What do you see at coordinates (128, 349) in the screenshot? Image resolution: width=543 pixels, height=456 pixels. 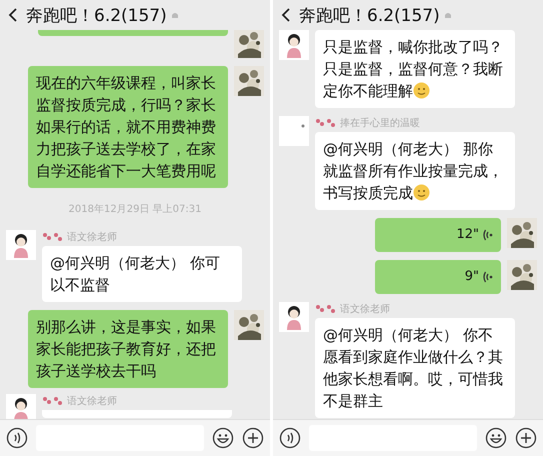 I see `message-bubble: 别那么讲，这是事实，如果家长能把孩子教育好，还把孩子送学校去干吗` at bounding box center [128, 349].